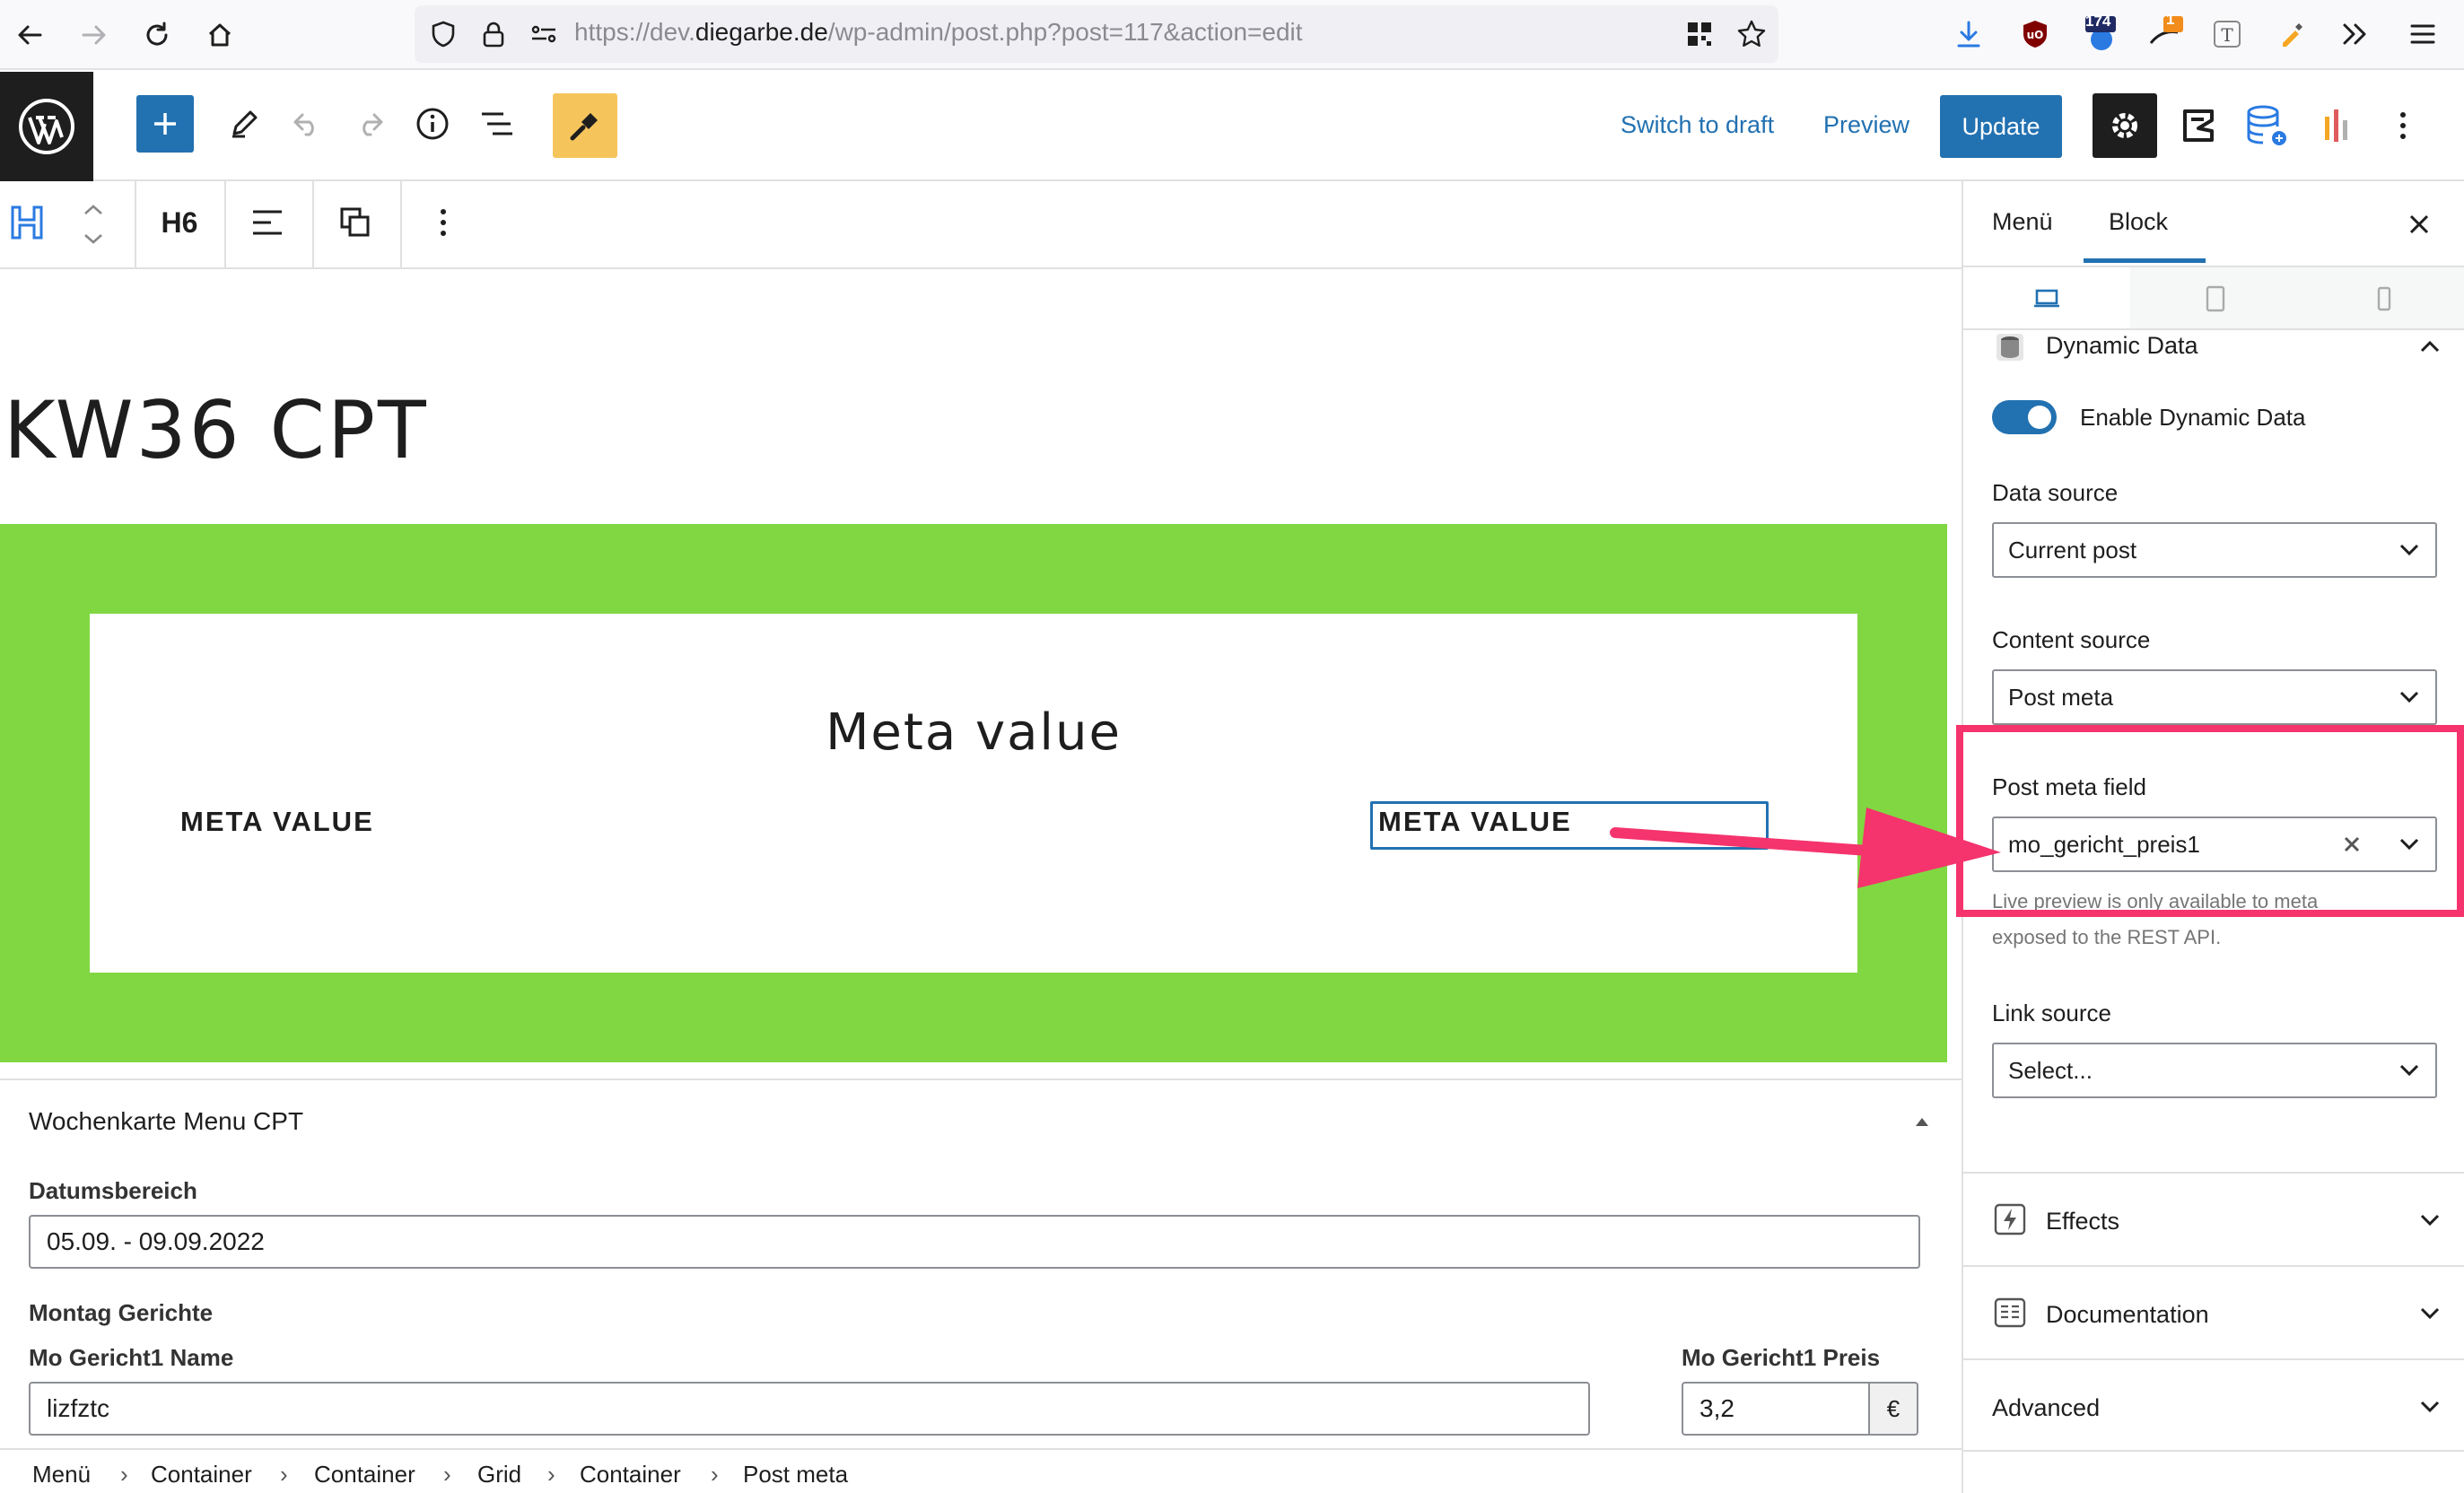 The height and width of the screenshot is (1493, 2464). What do you see at coordinates (2403, 125) in the screenshot?
I see `options-vertical-dots-icon` at bounding box center [2403, 125].